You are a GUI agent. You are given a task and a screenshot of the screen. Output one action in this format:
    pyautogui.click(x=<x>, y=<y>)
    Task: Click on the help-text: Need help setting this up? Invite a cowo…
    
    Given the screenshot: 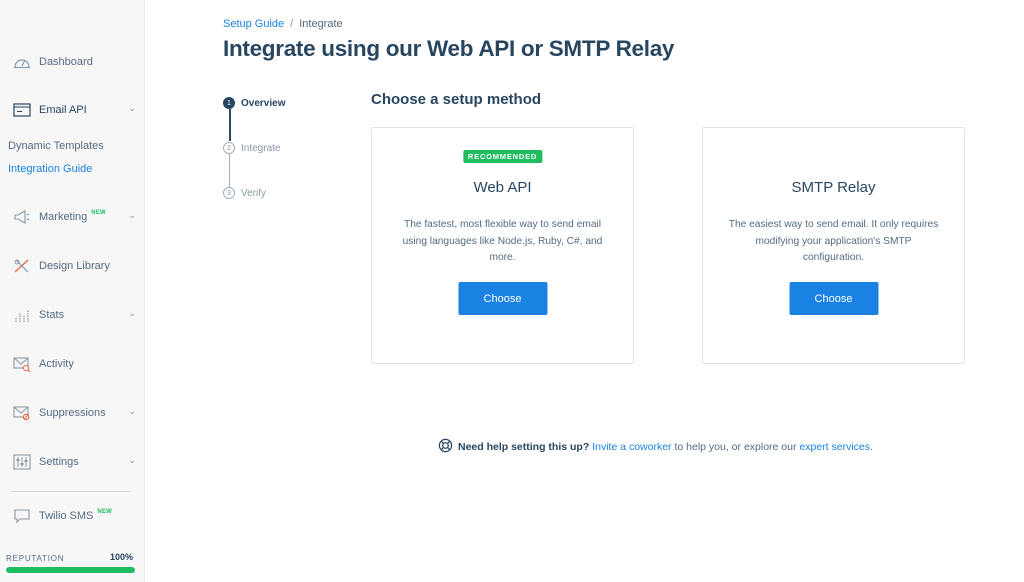 What is the action you would take?
    pyautogui.click(x=655, y=447)
    